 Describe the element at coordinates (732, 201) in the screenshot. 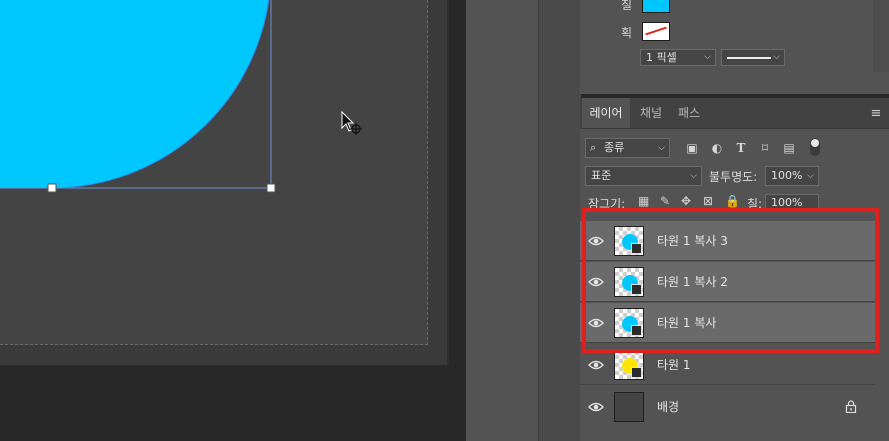

I see `lock-all-icon: 🔒` at that location.